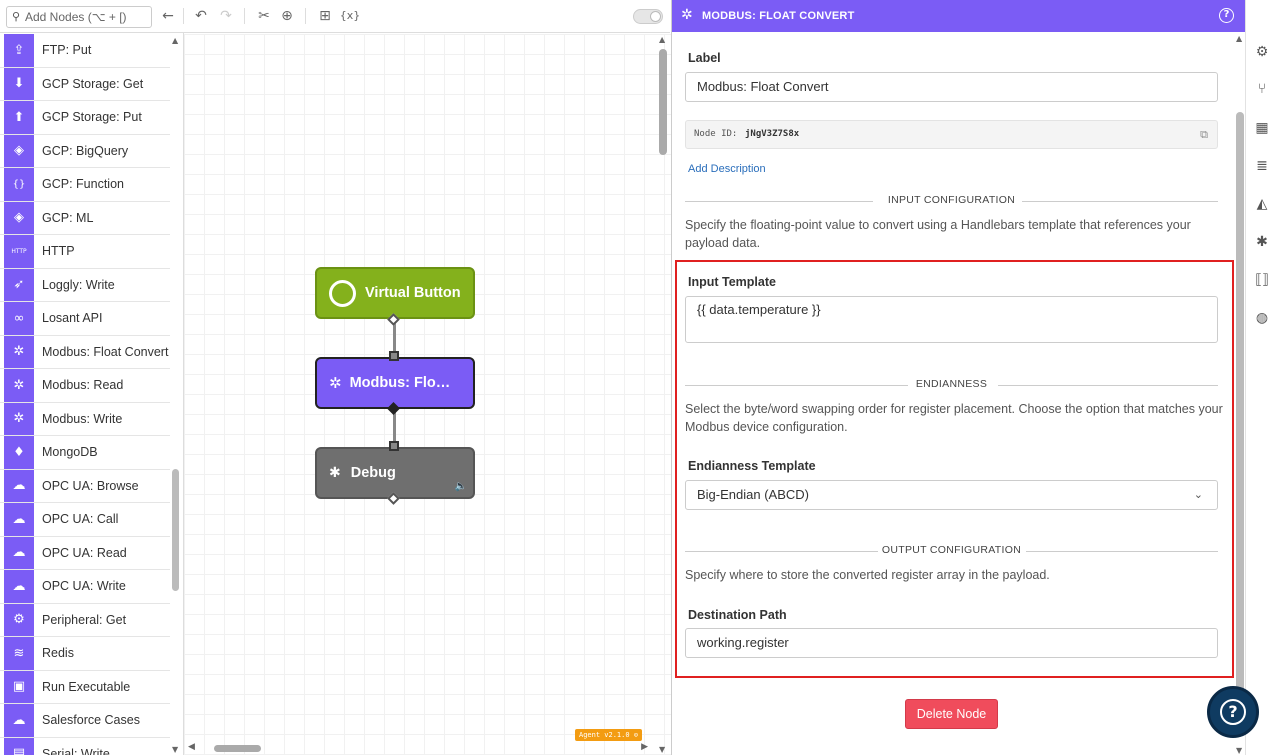  What do you see at coordinates (85, 486) in the screenshot?
I see `list-item: ☁ OPC UA: Browse` at bounding box center [85, 486].